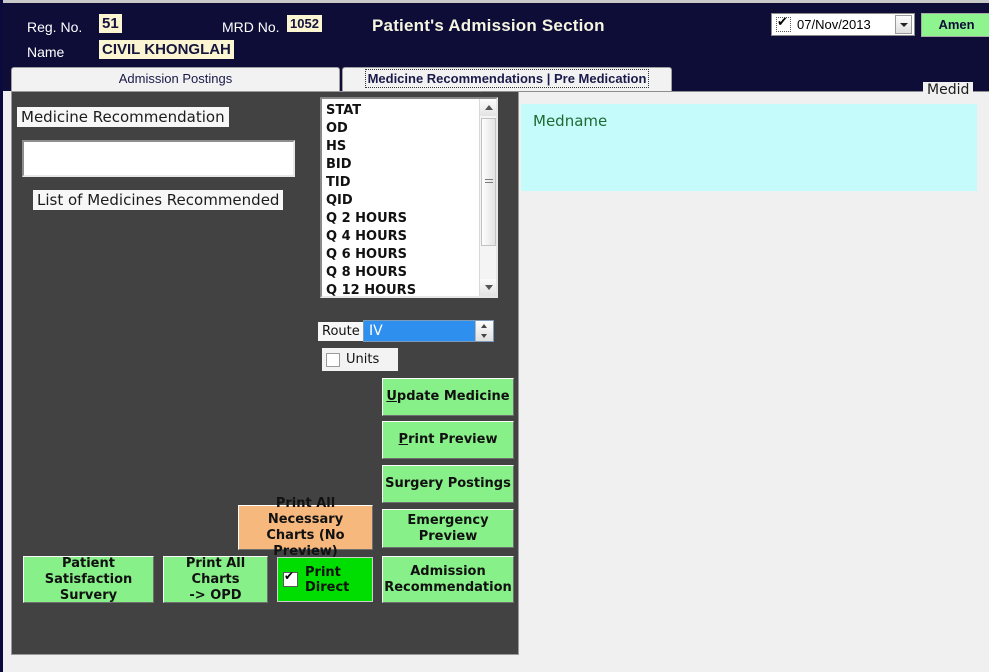 This screenshot has height=672, width=989. What do you see at coordinates (158, 200) in the screenshot?
I see `list-of-medicines-label: List of Medicines Recommended` at bounding box center [158, 200].